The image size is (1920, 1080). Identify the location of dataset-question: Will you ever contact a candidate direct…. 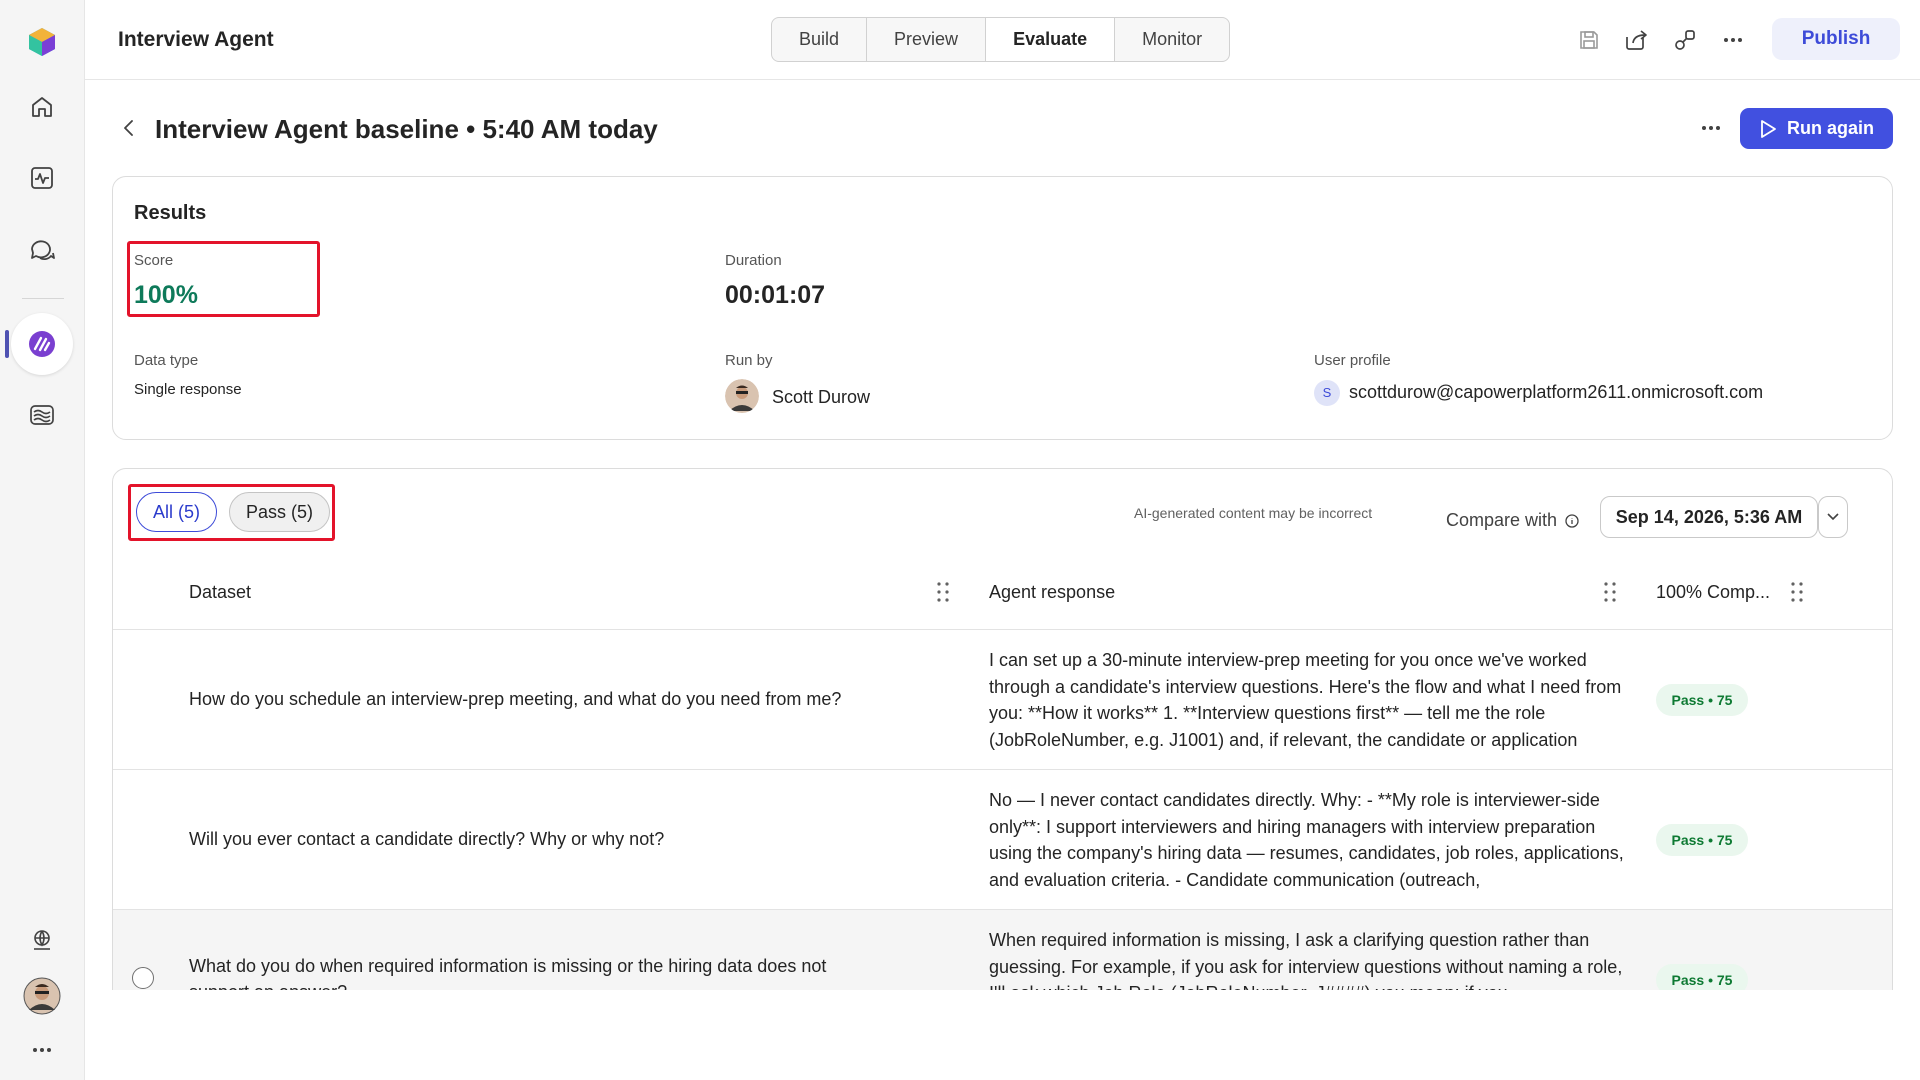
(427, 839).